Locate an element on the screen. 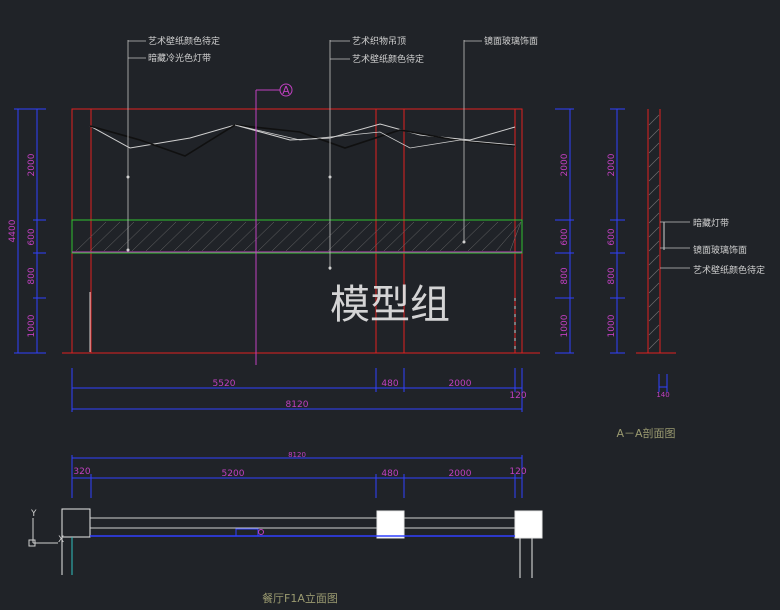 The width and height of the screenshot is (780, 610). section-hatch is located at coordinates (654, 232).